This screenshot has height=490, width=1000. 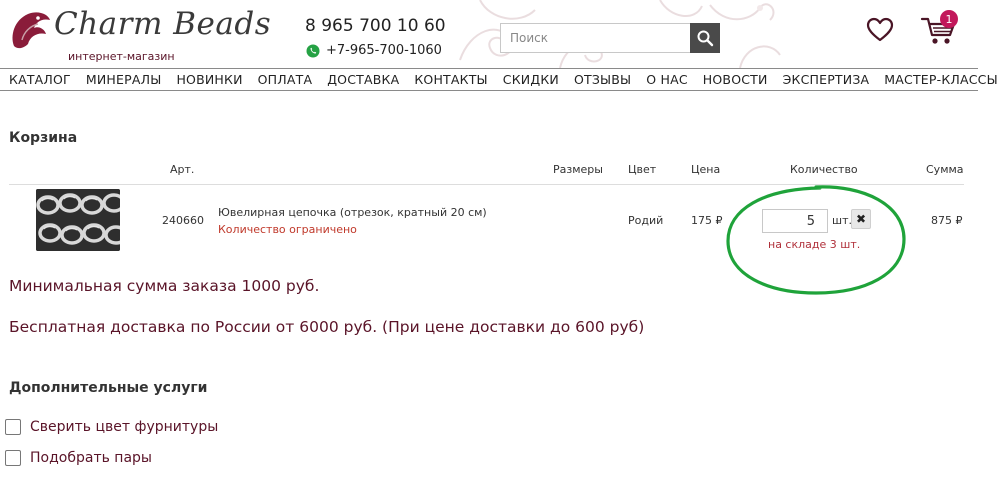 I want to click on column-header-color: Цвет, so click(x=642, y=169).